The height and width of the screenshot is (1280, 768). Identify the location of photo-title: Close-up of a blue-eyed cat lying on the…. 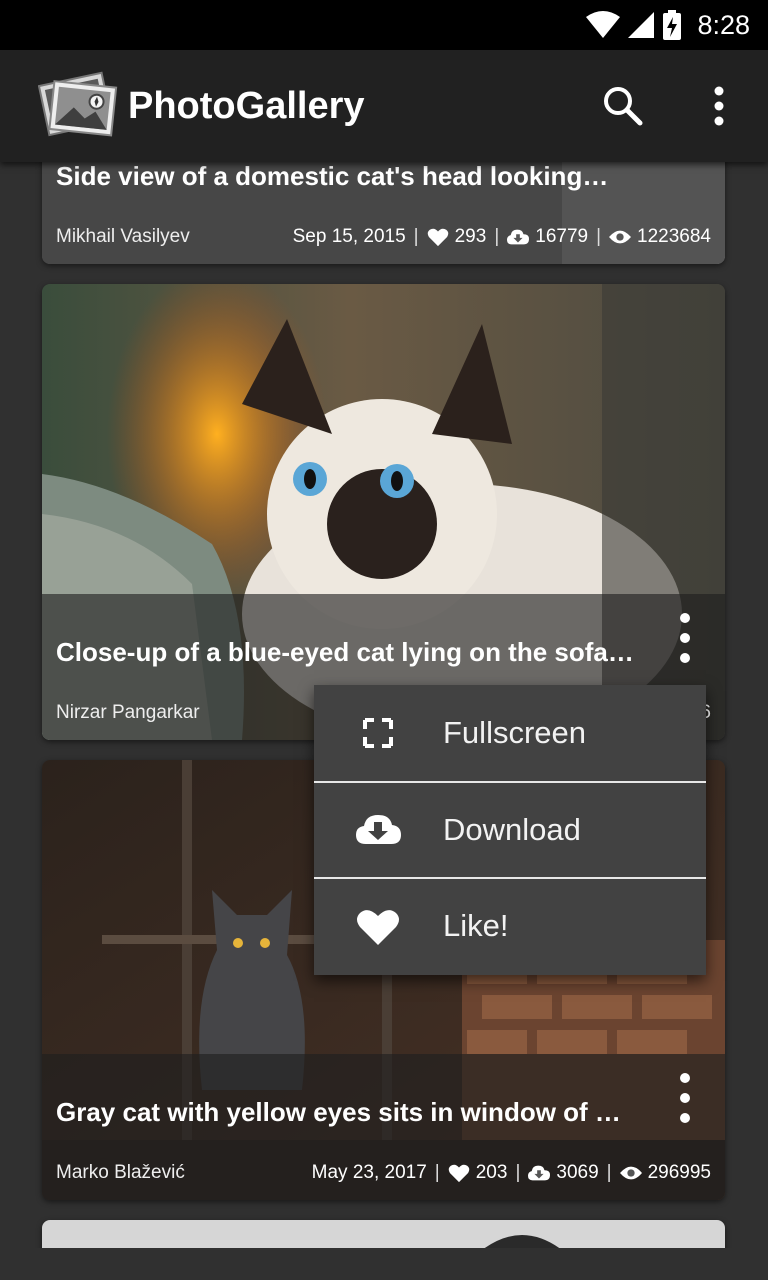
(345, 652).